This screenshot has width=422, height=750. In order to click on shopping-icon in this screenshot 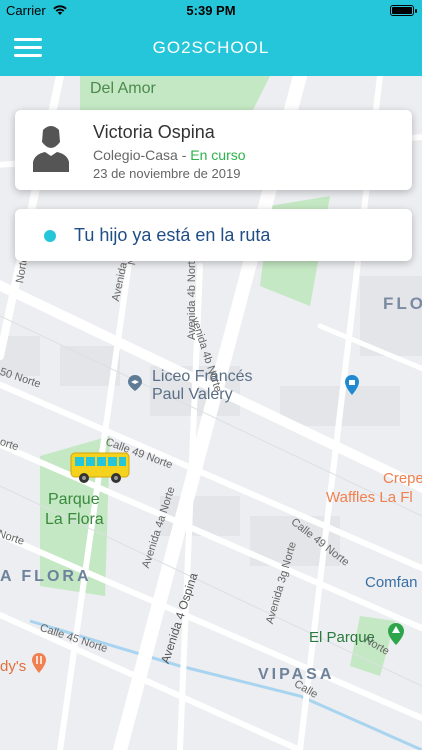, I will do `click(352, 385)`.